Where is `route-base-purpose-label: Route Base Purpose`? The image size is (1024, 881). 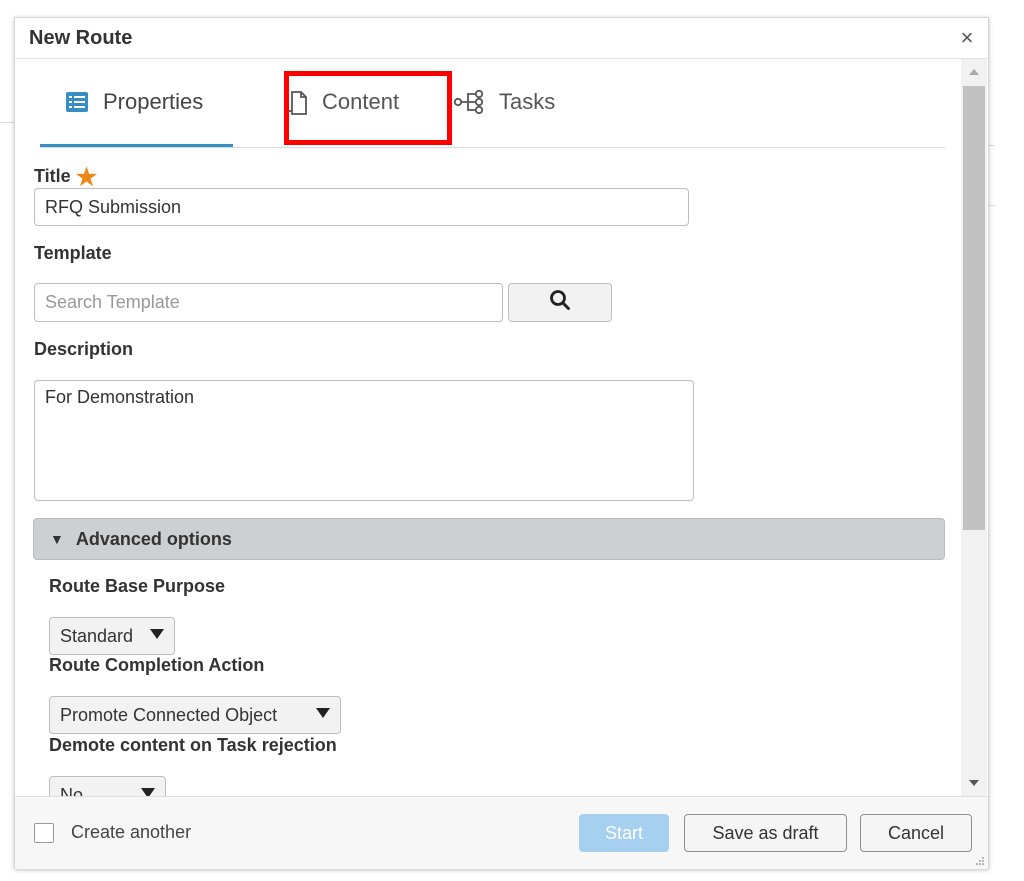 route-base-purpose-label: Route Base Purpose is located at coordinates (137, 586).